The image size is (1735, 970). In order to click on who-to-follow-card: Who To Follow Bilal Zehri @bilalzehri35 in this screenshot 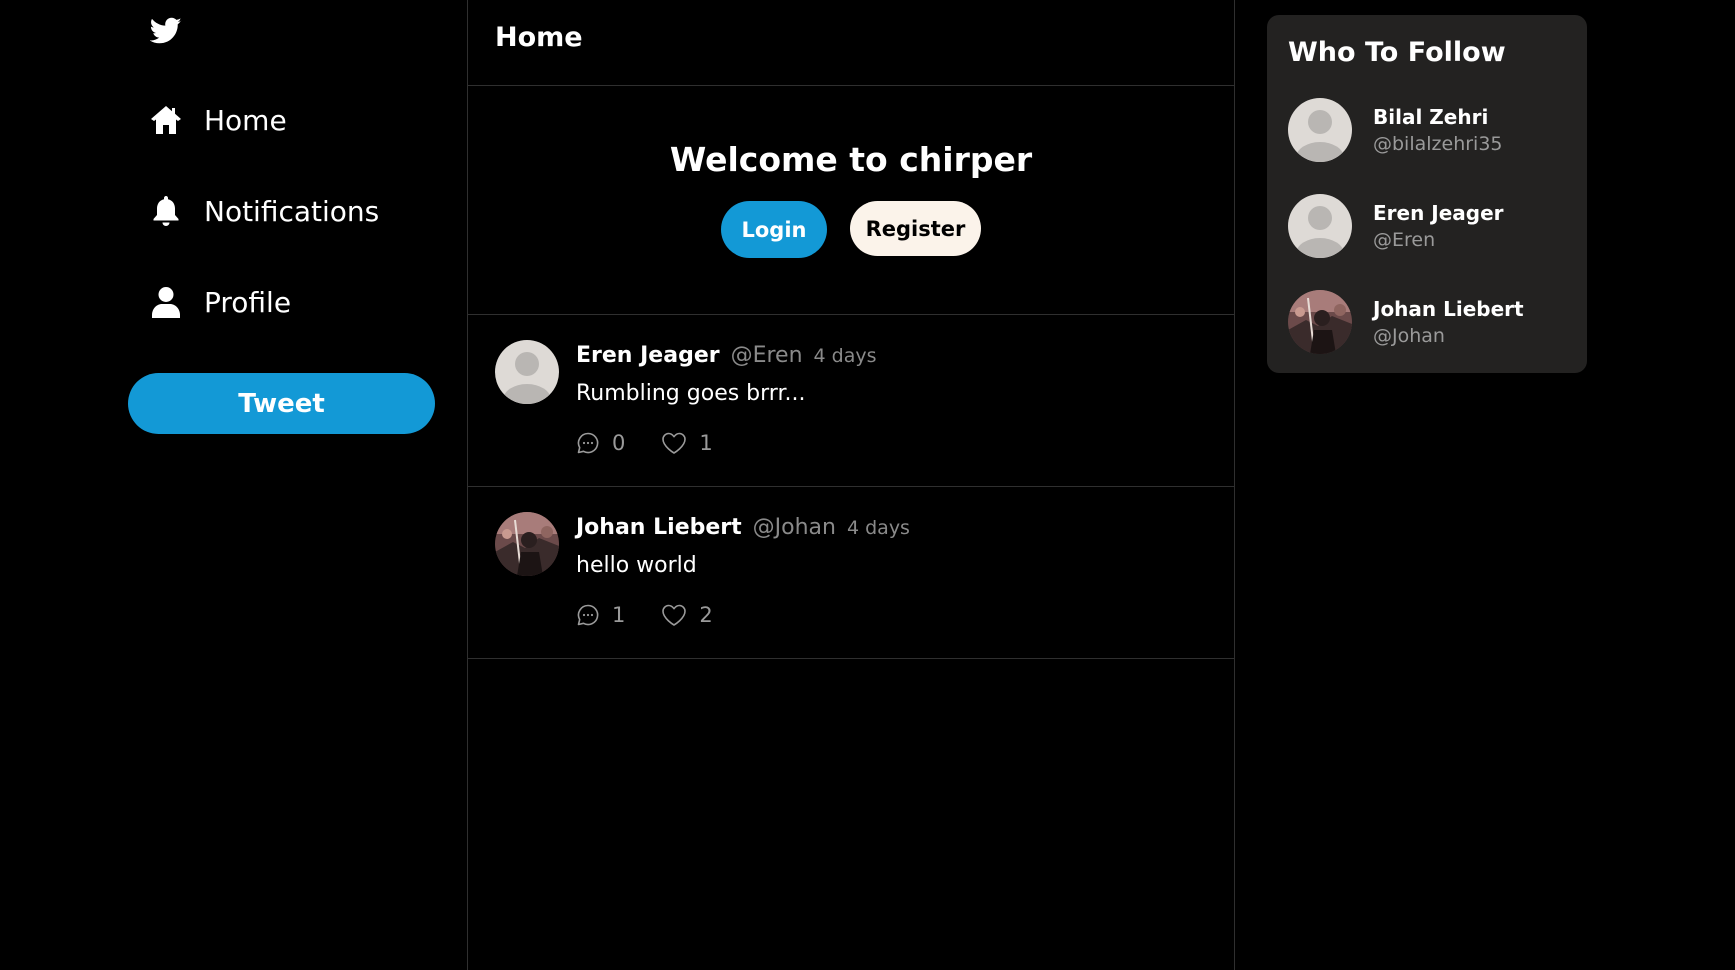, I will do `click(1427, 194)`.